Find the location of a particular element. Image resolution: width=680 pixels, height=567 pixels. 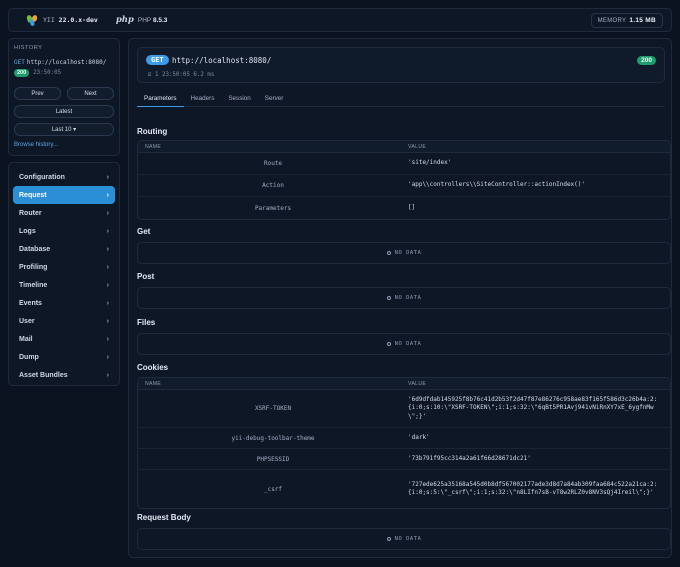

tab-bar: Parameters Headers Session Server is located at coordinates (401, 100).